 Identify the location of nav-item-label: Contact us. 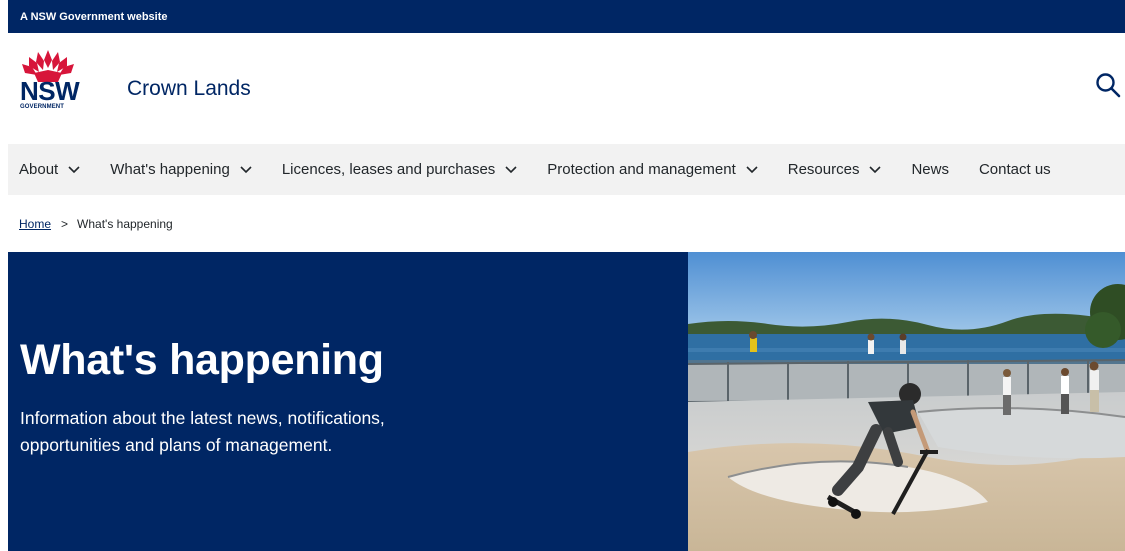
(1014, 169).